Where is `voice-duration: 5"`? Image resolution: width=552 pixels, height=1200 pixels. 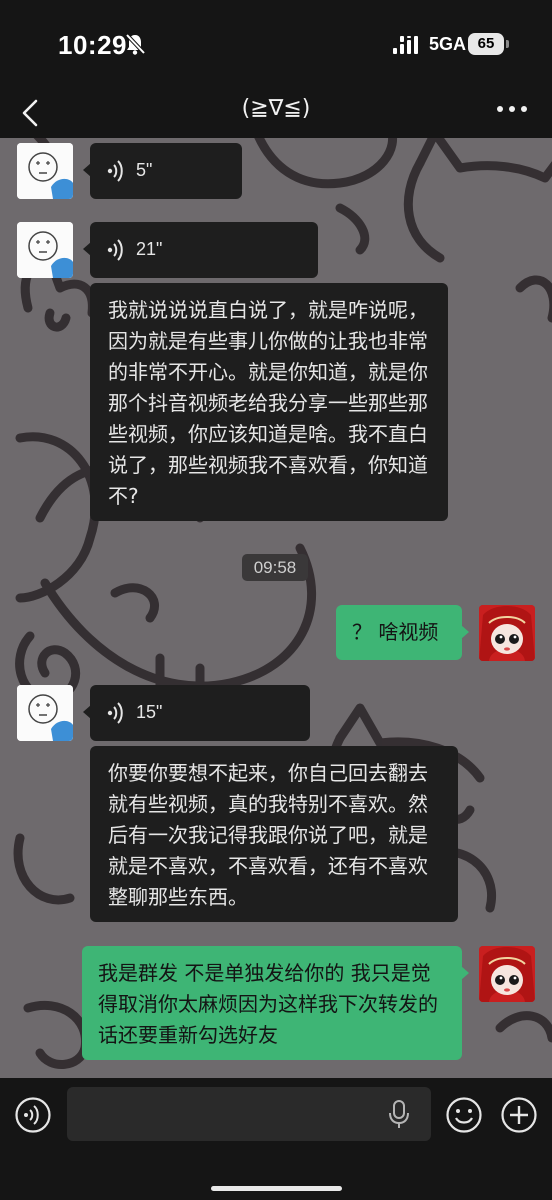
voice-duration: 5" is located at coordinates (144, 170).